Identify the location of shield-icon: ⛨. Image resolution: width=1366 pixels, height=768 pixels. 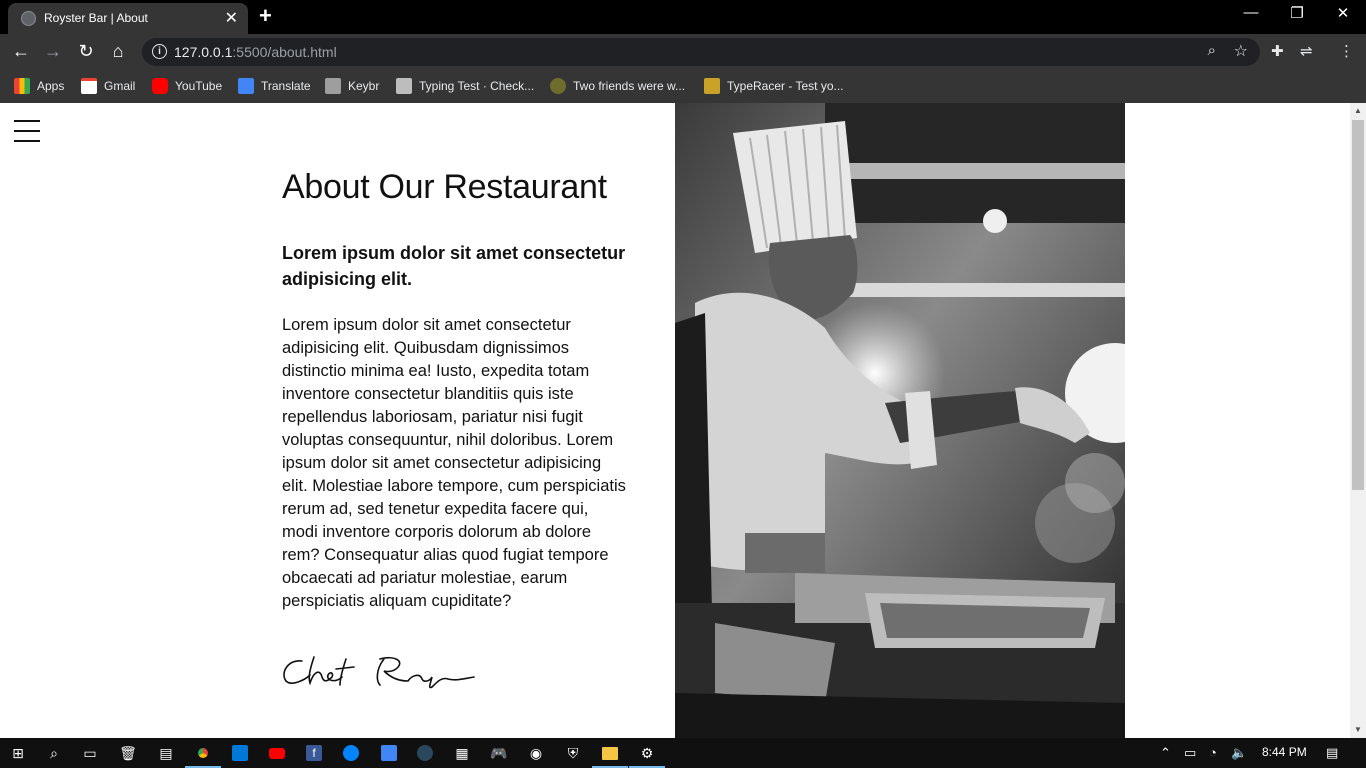
(573, 753).